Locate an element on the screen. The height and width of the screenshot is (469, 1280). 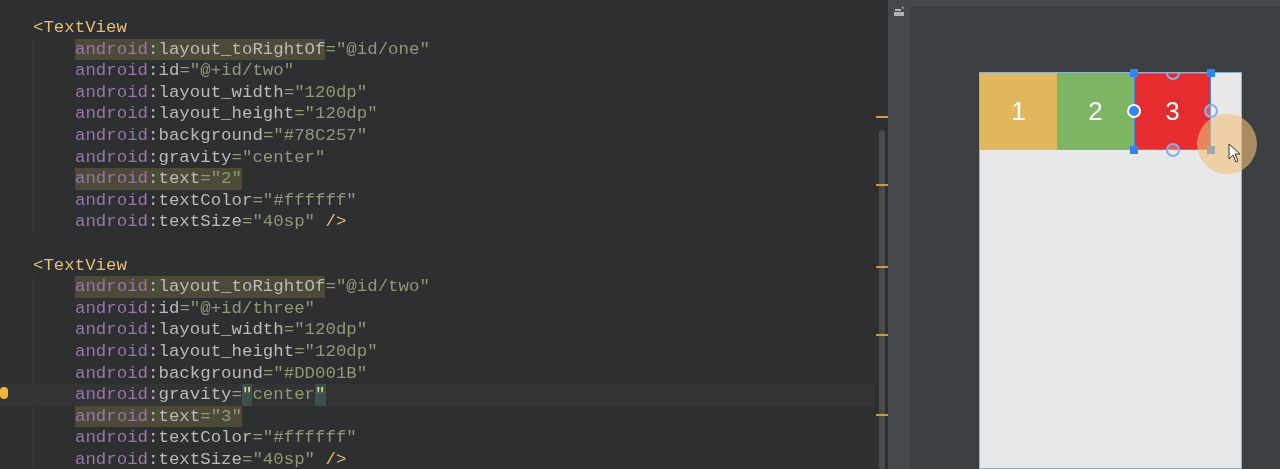
code-text: ="@id/one" is located at coordinates (377, 49).